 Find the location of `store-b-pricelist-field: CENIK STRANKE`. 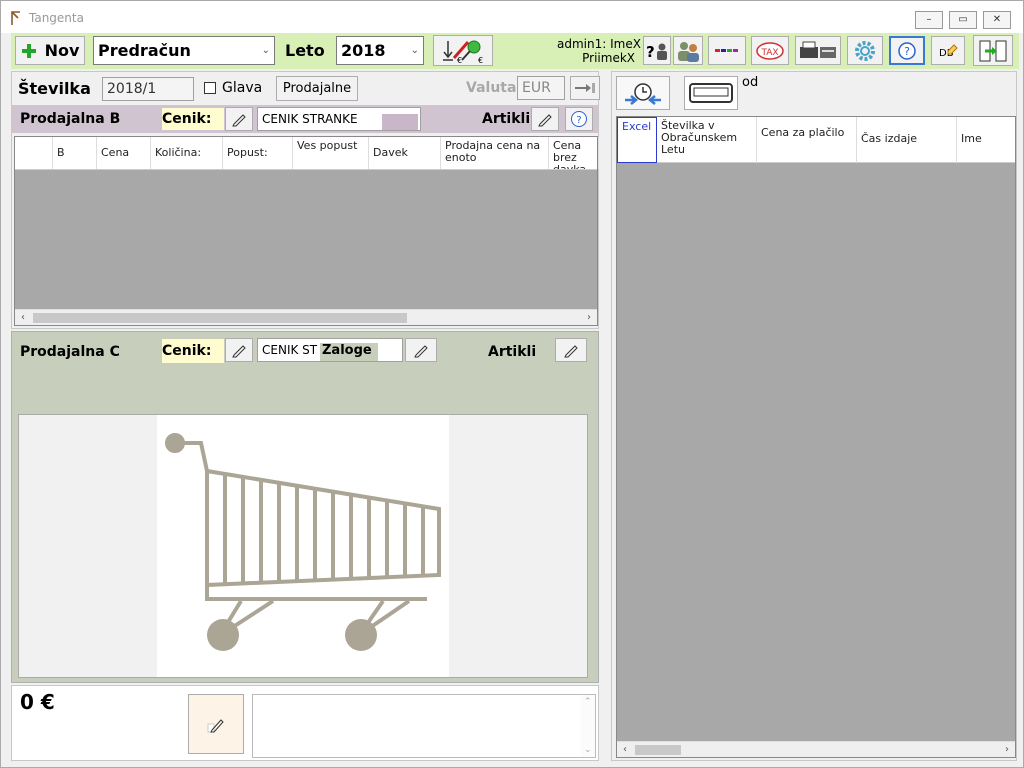

store-b-pricelist-field: CENIK STRANKE is located at coordinates (339, 119).